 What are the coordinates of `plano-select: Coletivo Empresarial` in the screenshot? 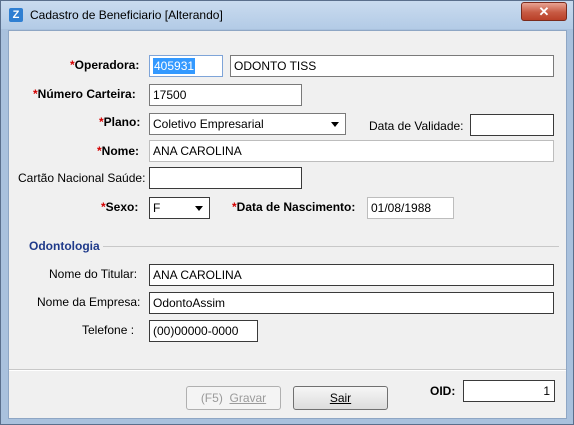 It's located at (247, 124).